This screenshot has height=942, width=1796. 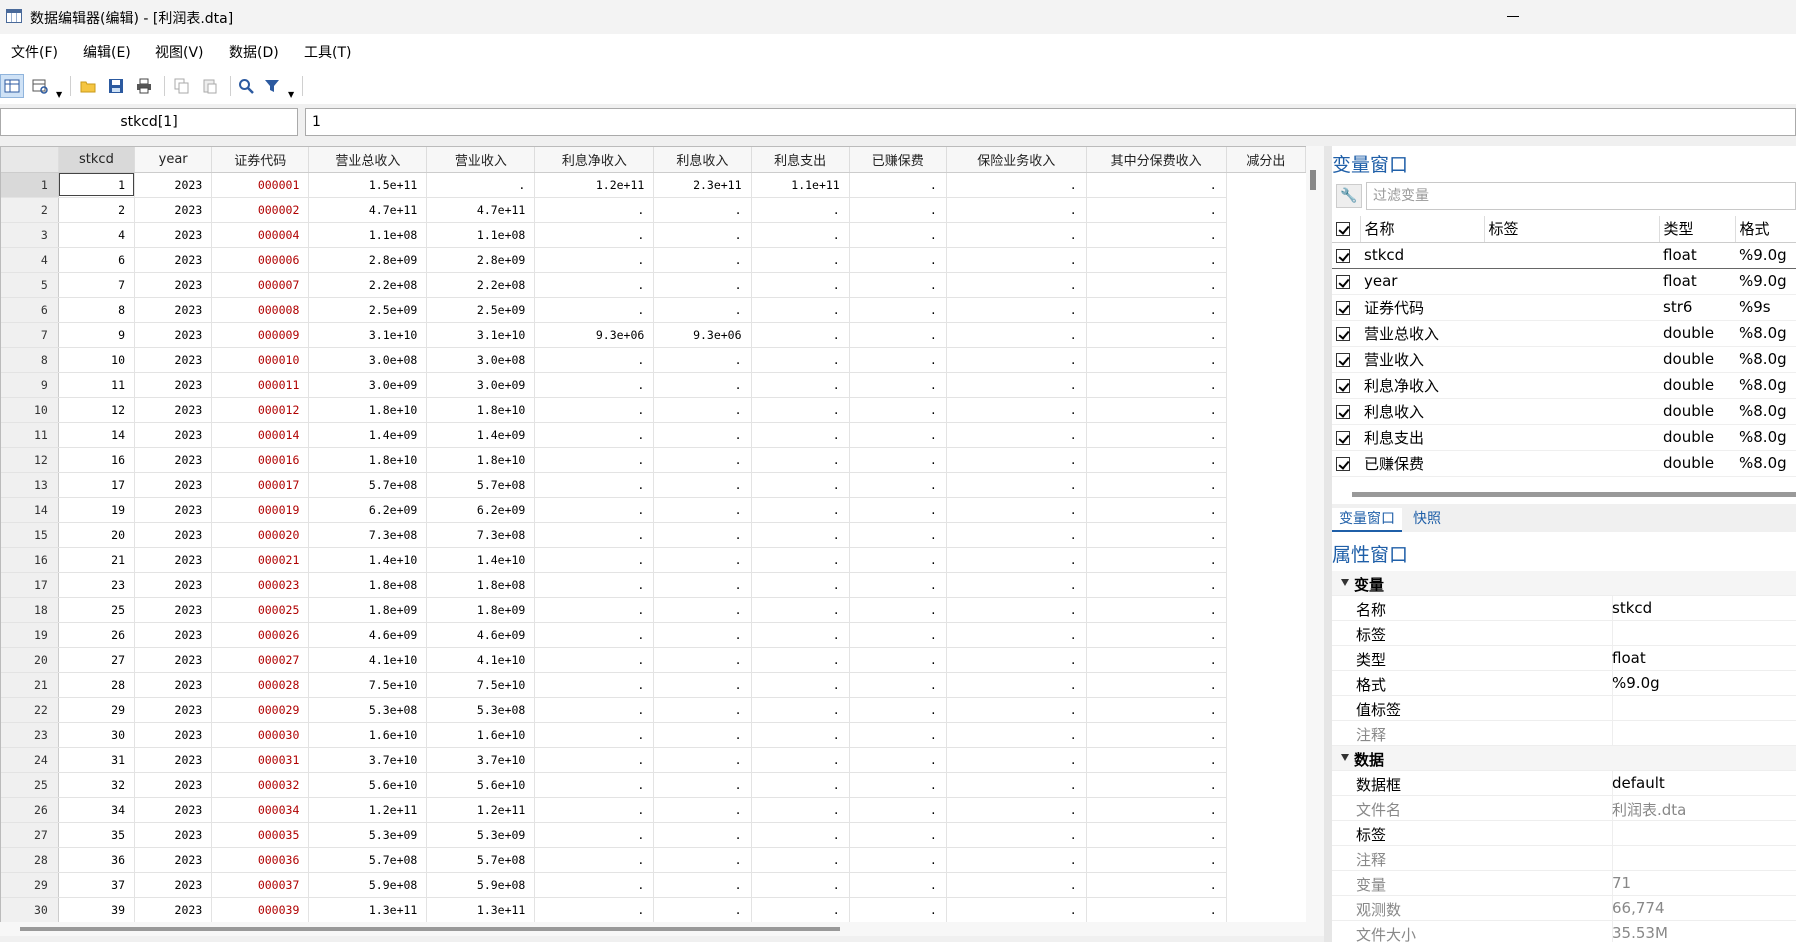 What do you see at coordinates (481, 310) in the screenshot?
I see `table-cell: 2.5e+09` at bounding box center [481, 310].